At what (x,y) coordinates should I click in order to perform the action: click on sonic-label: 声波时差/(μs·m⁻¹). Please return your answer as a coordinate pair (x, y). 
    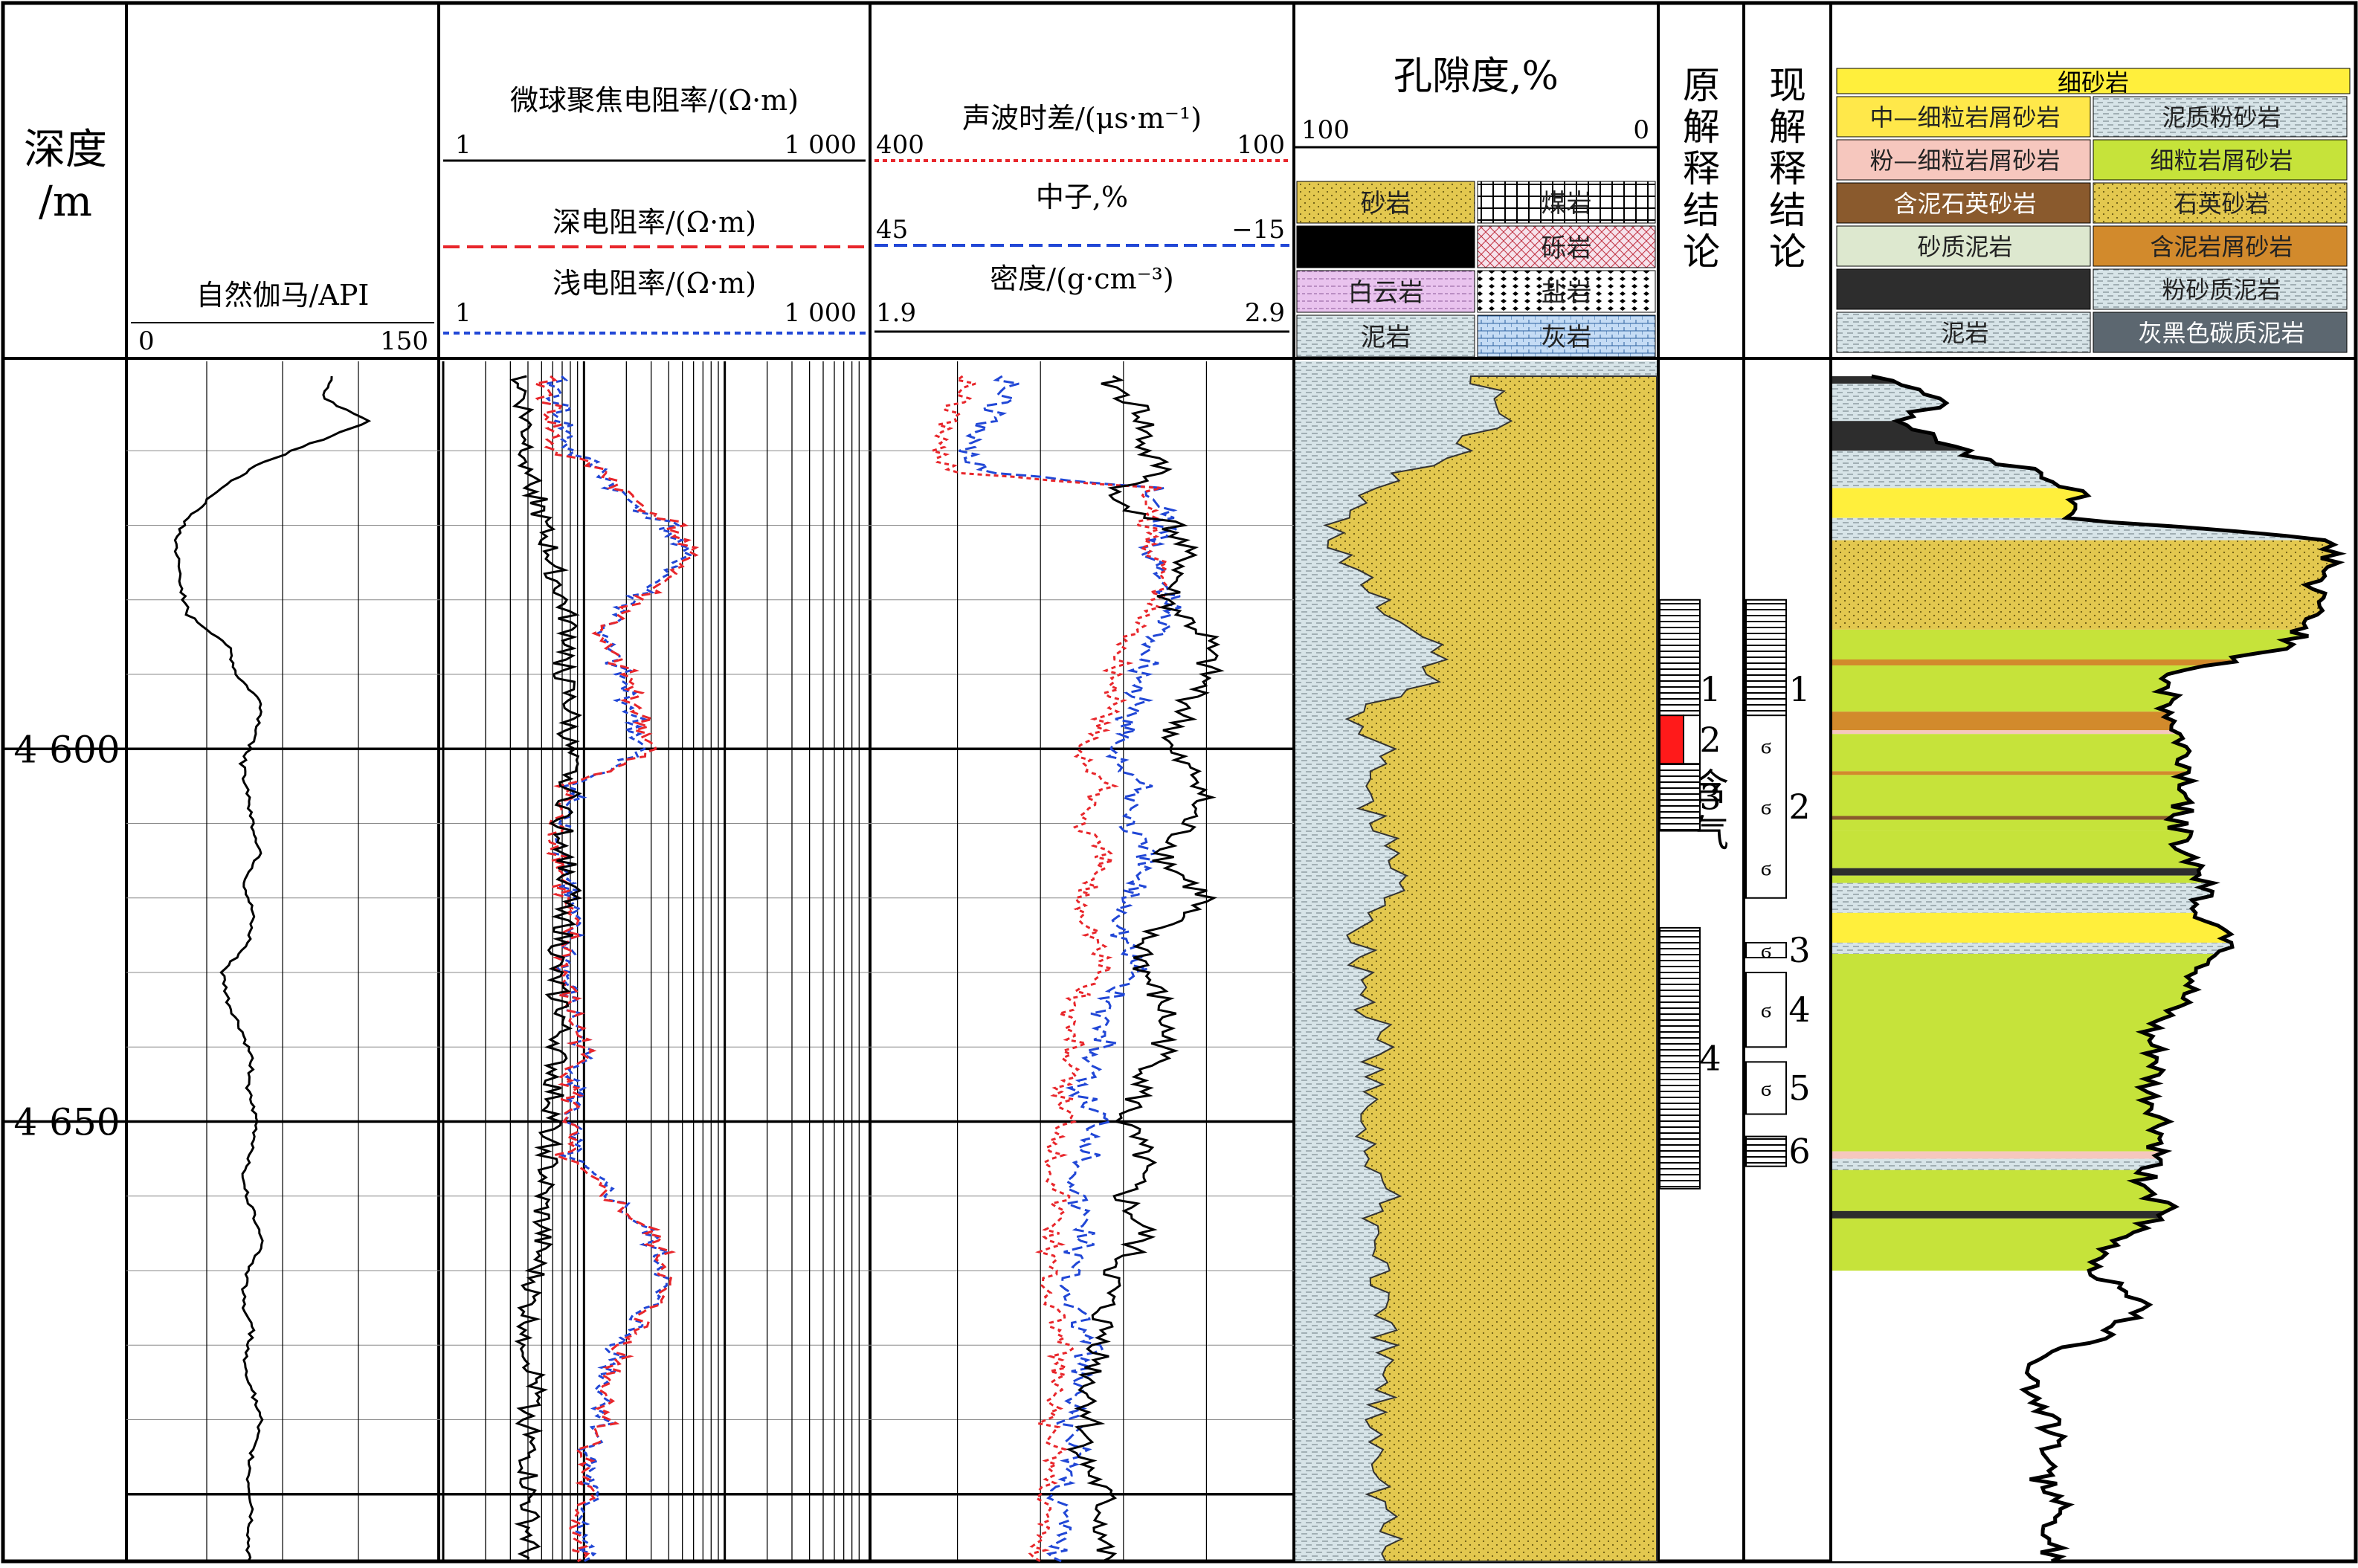
    Looking at the image, I should click on (1082, 118).